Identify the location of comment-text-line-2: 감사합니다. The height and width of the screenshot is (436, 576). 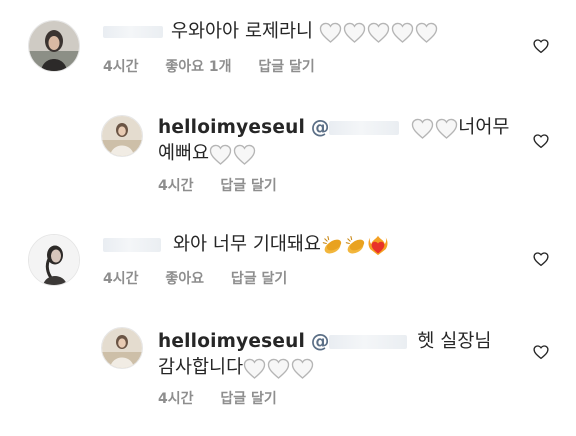
(236, 368).